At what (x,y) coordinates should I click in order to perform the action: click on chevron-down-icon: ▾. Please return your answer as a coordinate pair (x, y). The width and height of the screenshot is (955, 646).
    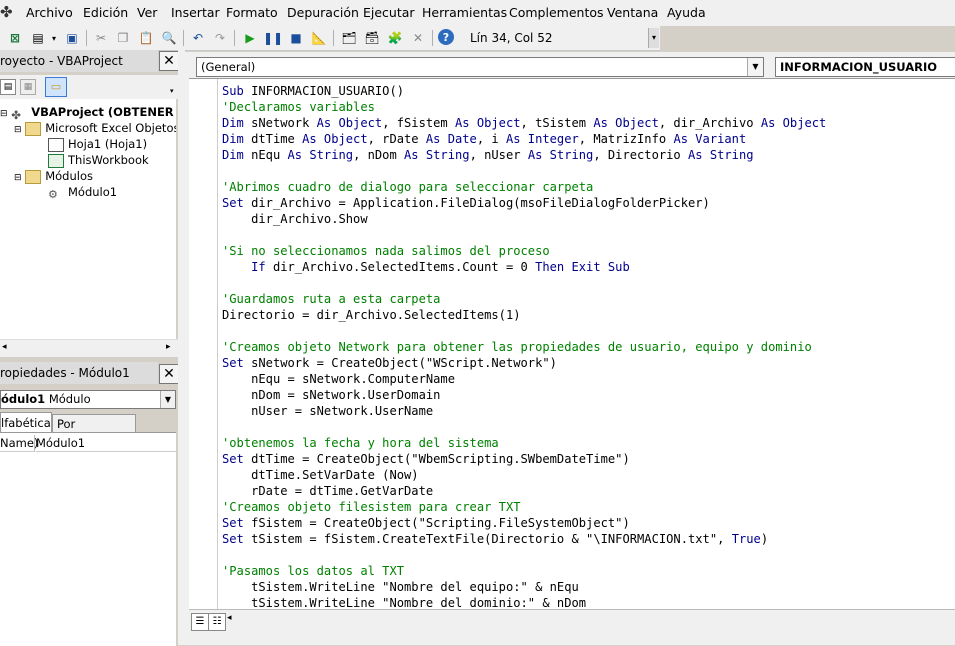
    Looking at the image, I should click on (54, 38).